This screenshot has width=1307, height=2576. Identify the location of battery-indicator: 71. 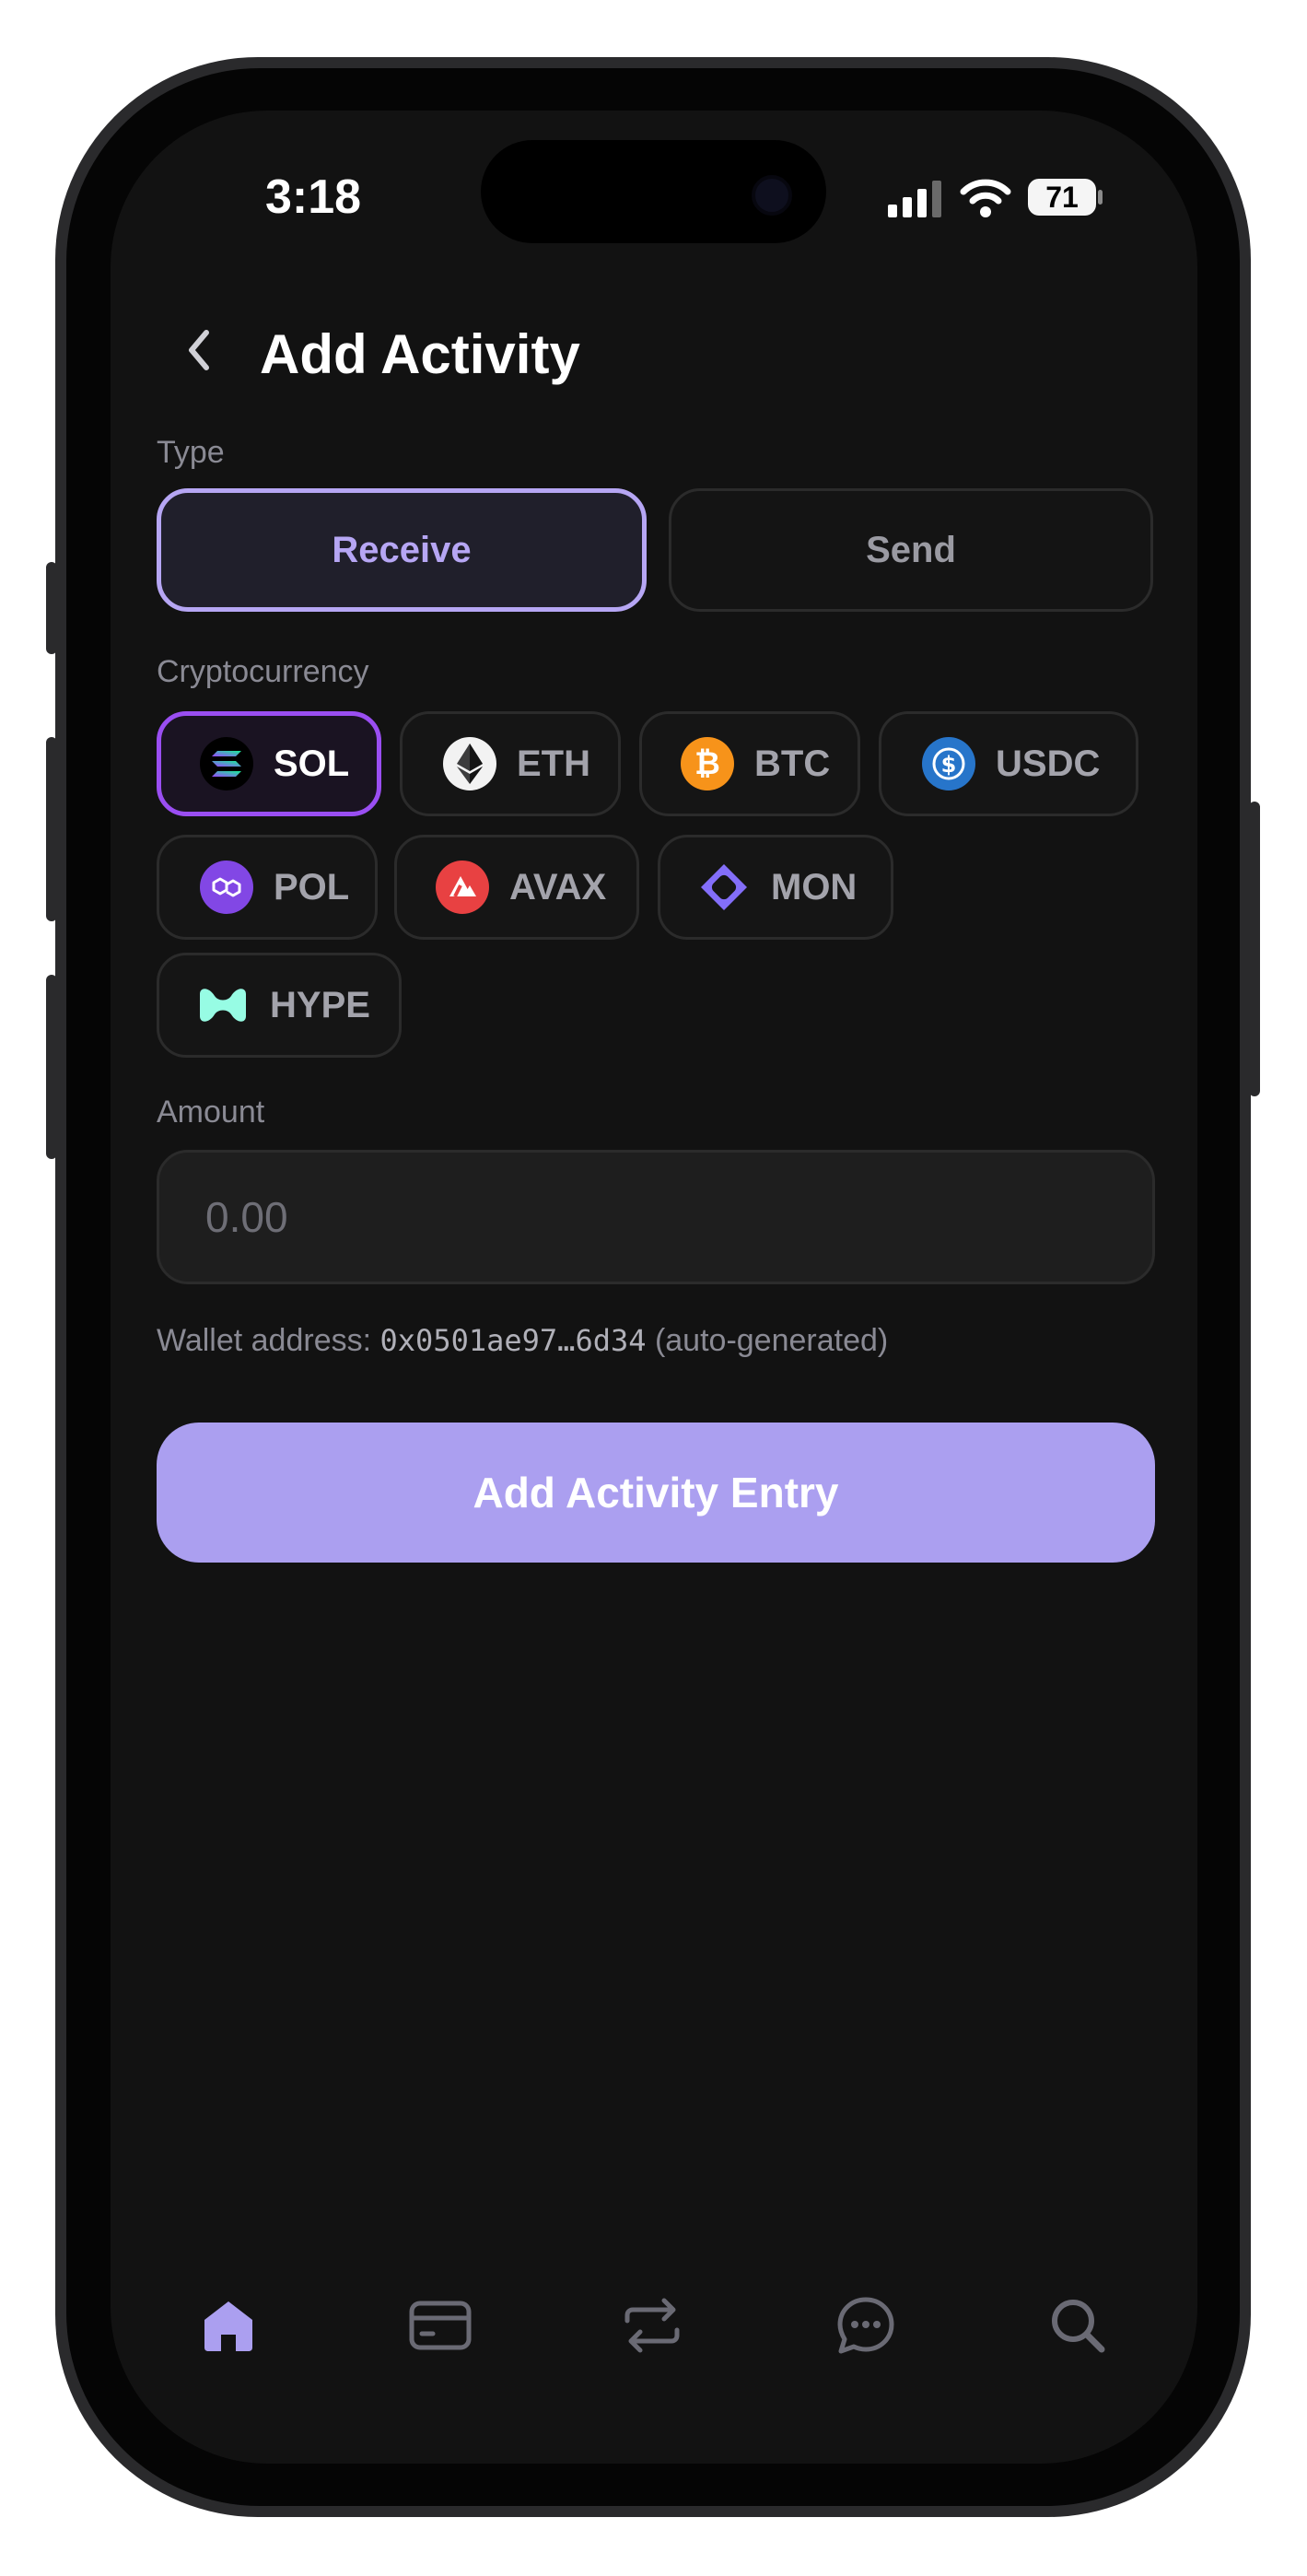
(1062, 197).